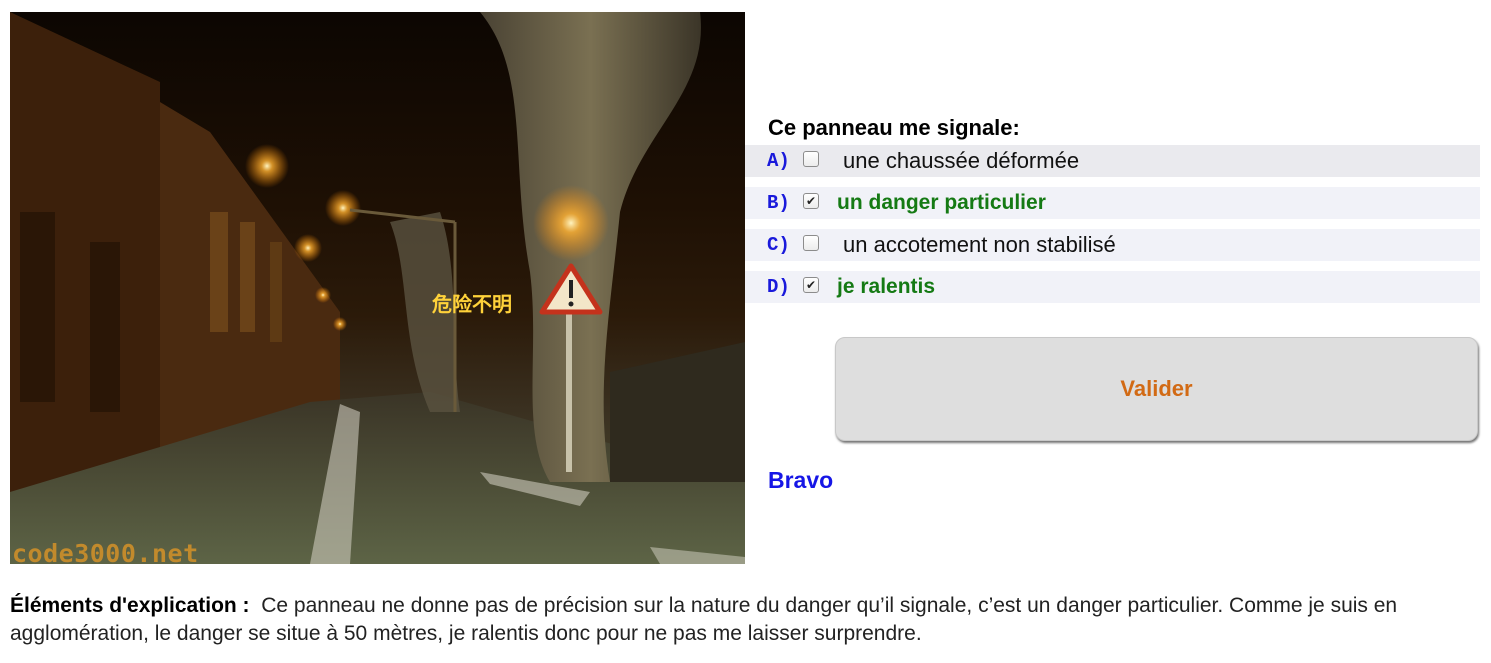 Image resolution: width=1491 pixels, height=663 pixels. What do you see at coordinates (1156, 389) in the screenshot?
I see `validate-button: Valider` at bounding box center [1156, 389].